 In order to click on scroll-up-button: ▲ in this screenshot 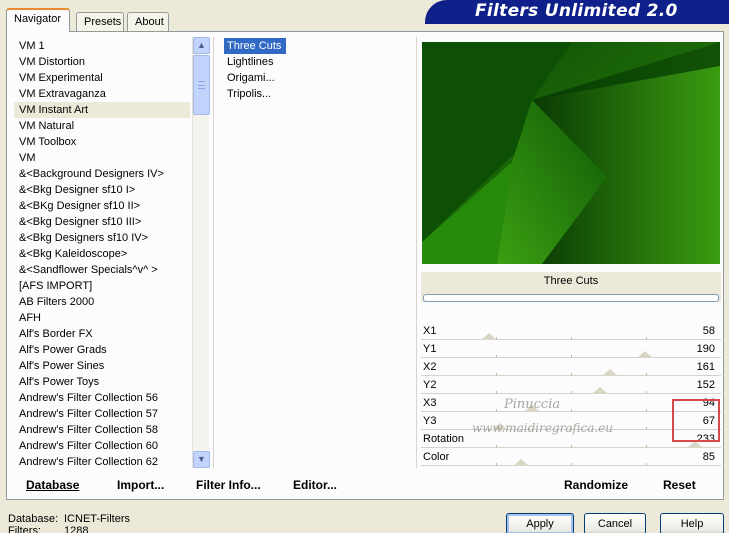, I will do `click(201, 45)`.